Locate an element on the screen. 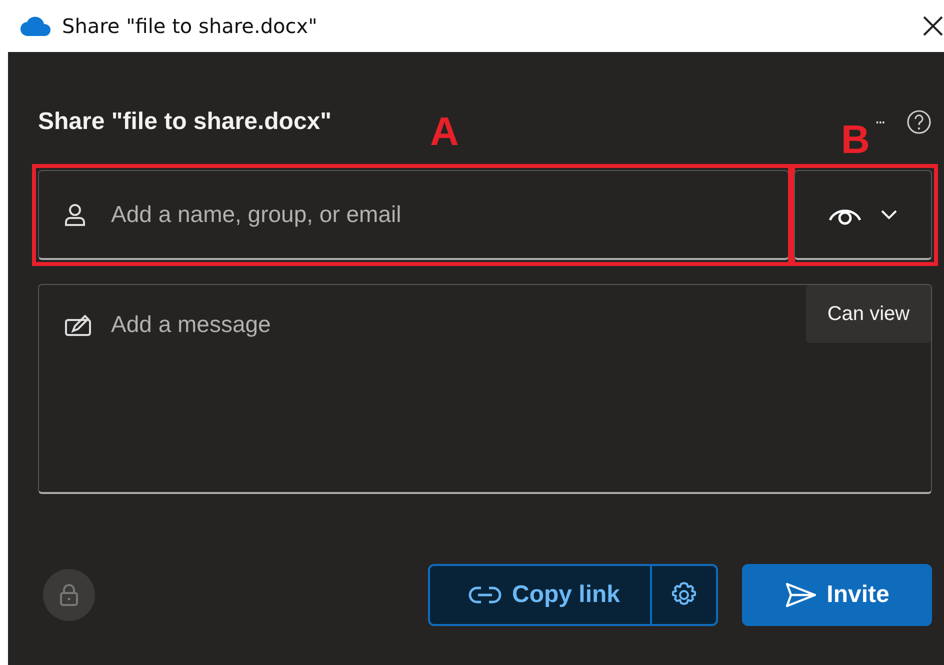  lock-button is located at coordinates (69, 595).